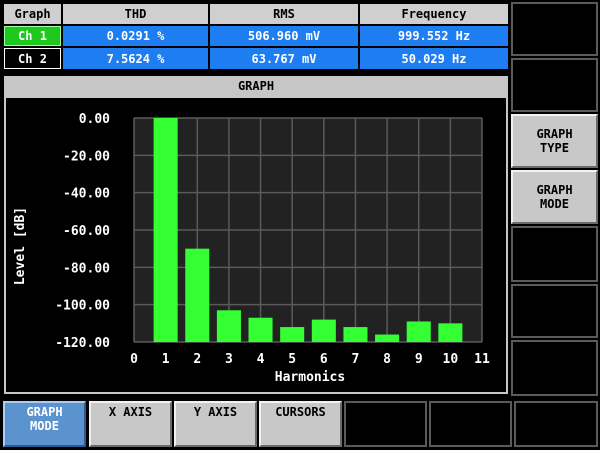 This screenshot has width=600, height=450. I want to click on x-tick-label: 6, so click(324, 359).